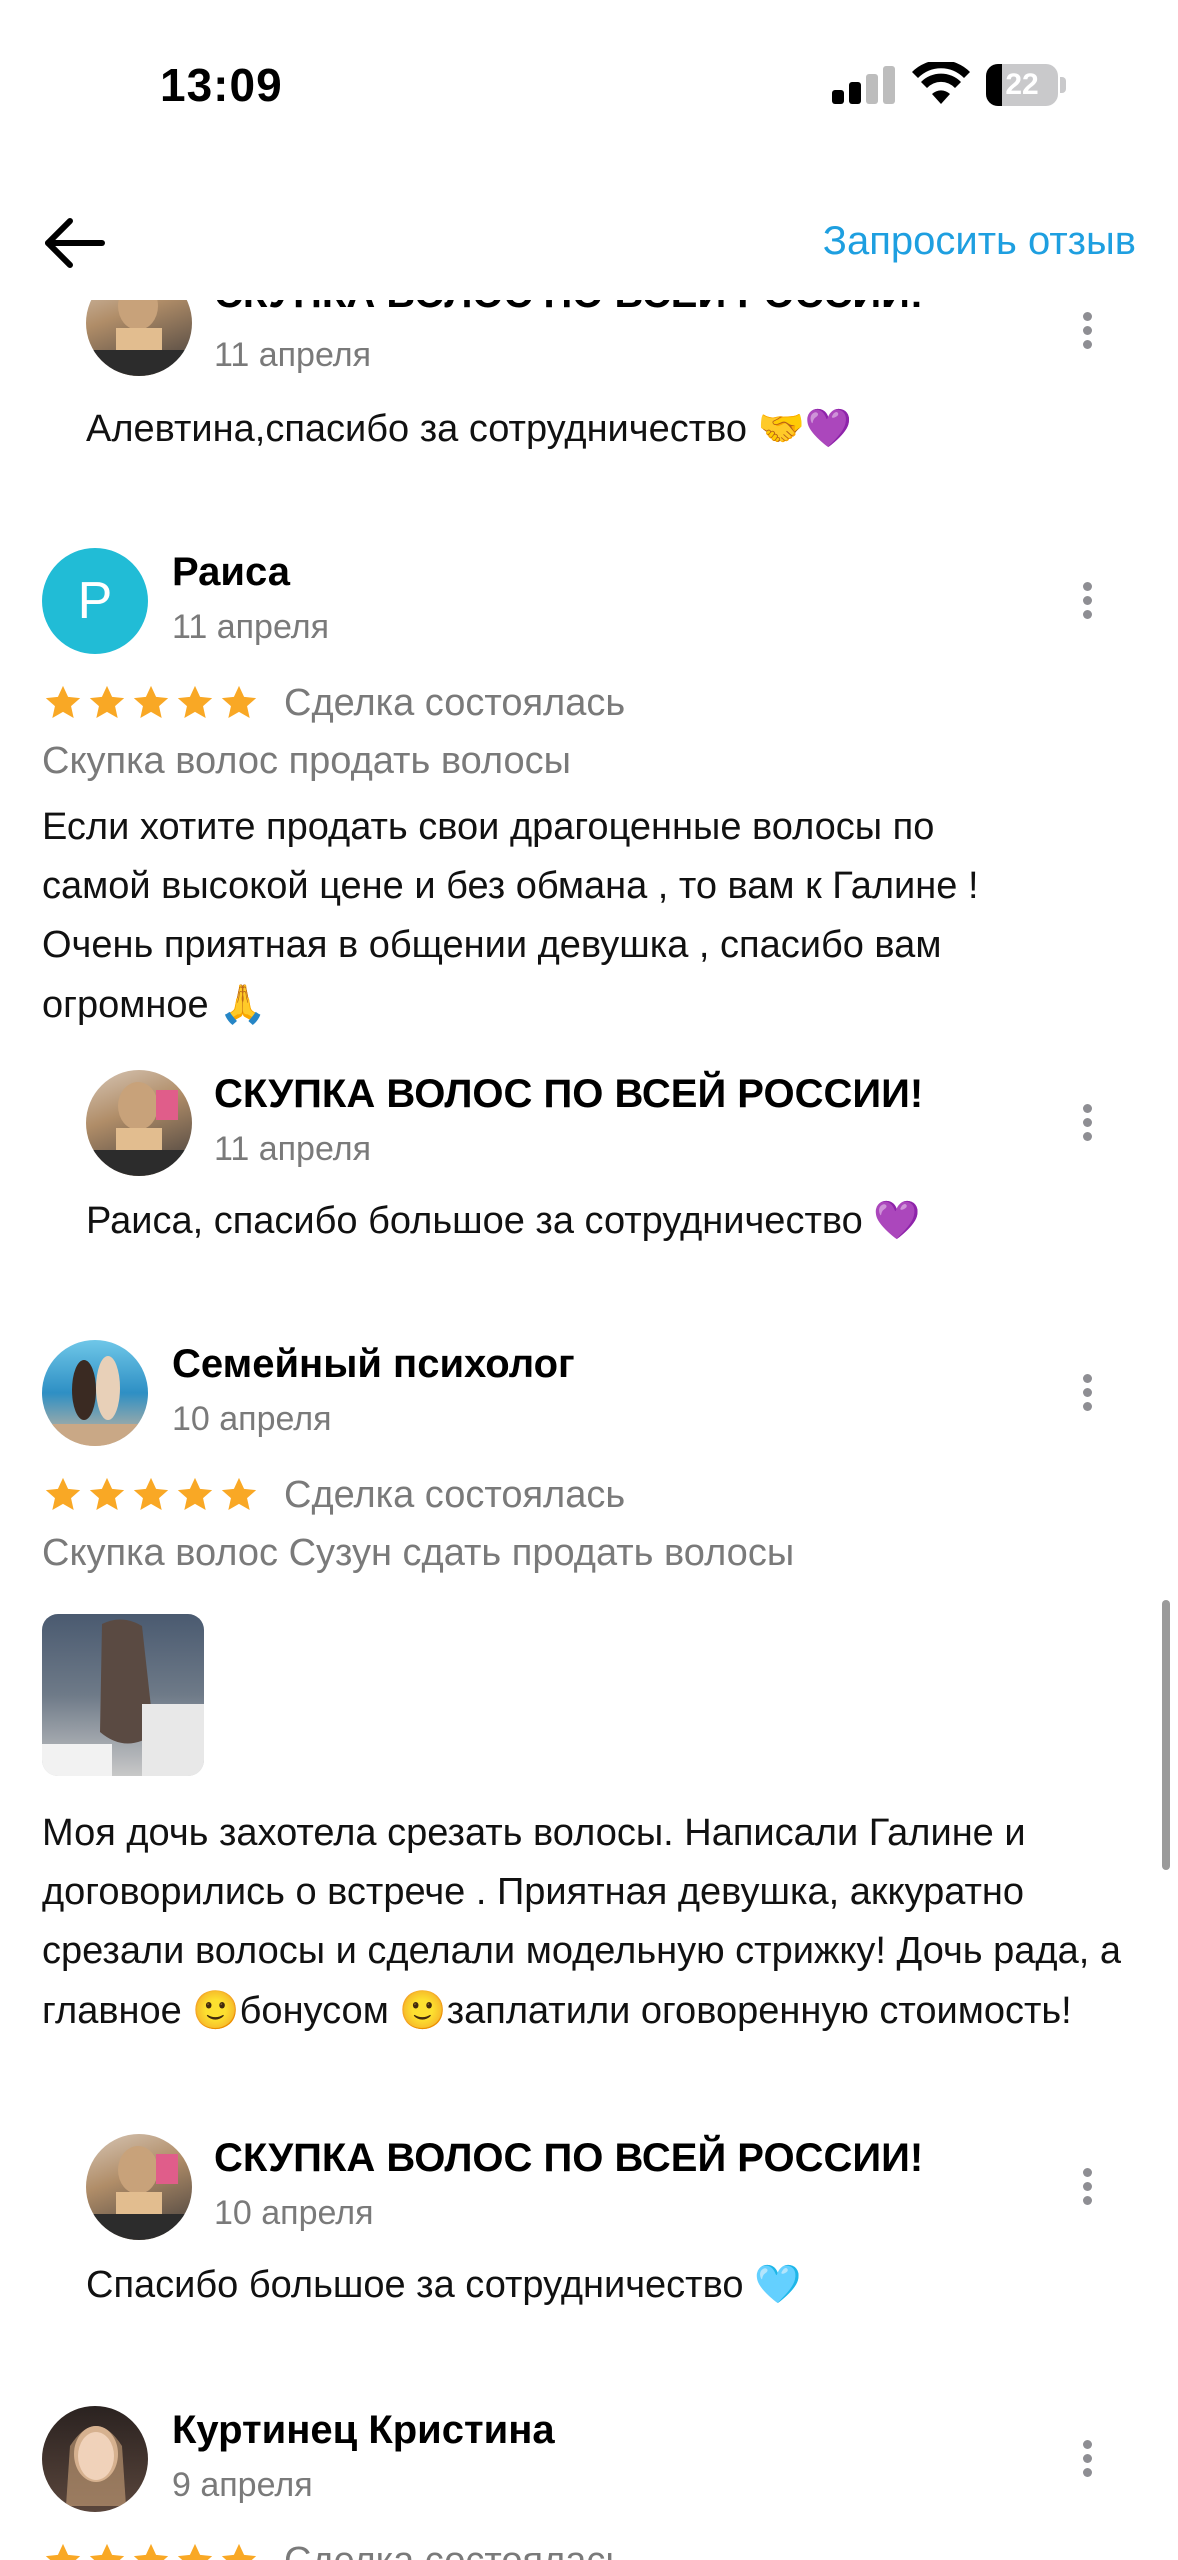 Image resolution: width=1178 pixels, height=2560 pixels. Describe the element at coordinates (252, 1419) in the screenshot. I see `review-date: 10 апреля` at that location.